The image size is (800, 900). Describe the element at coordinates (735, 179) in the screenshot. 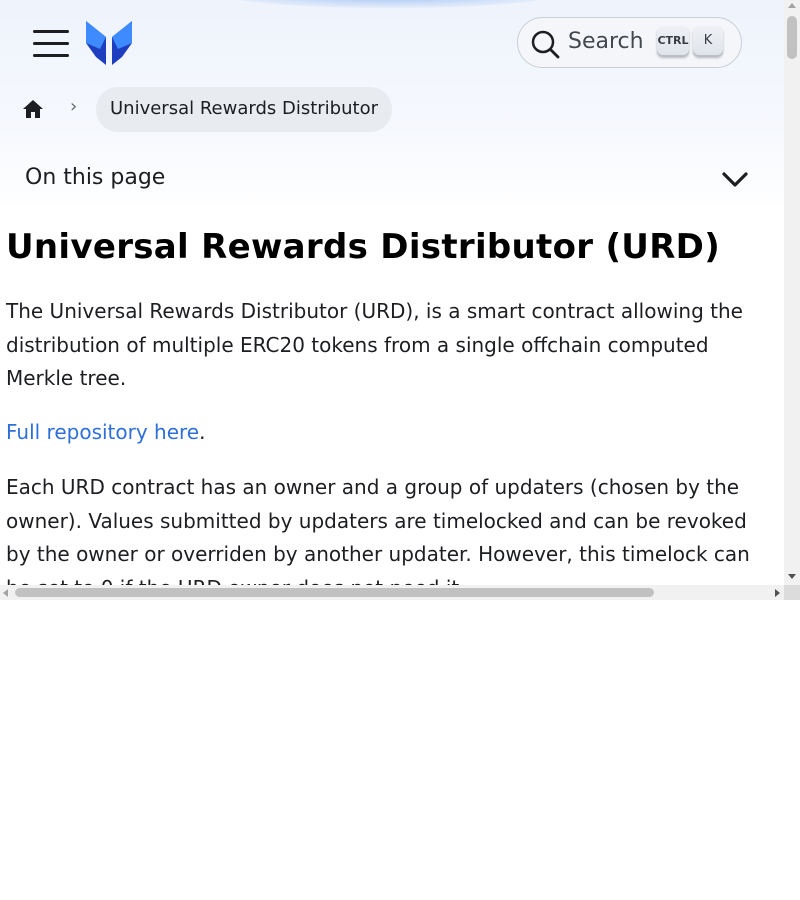

I see `chevron-down-icon` at that location.